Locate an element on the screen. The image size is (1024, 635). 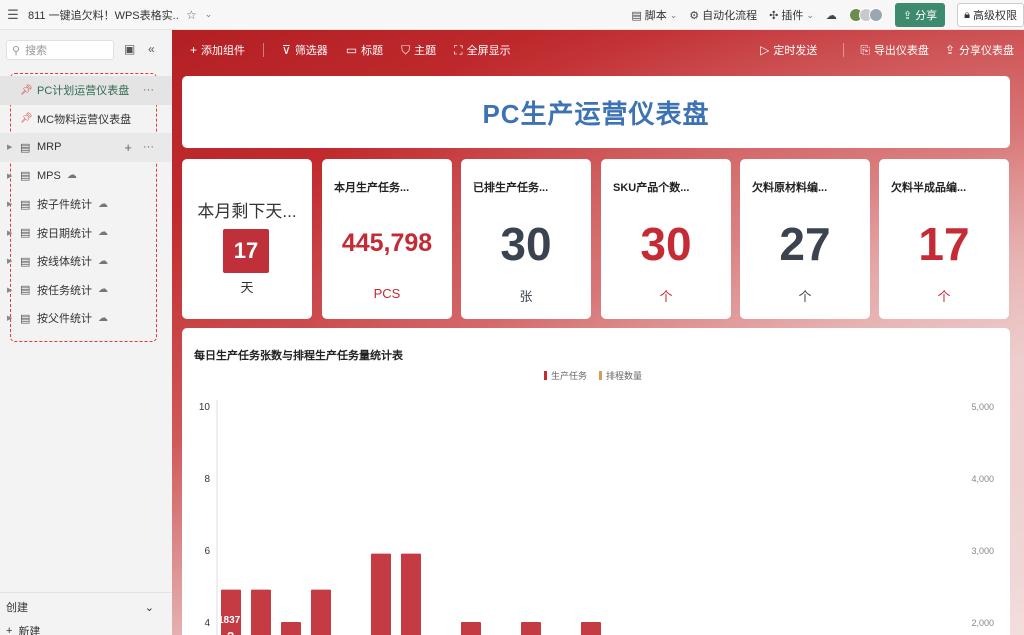
export-icon: ⎘ is located at coordinates (865, 49).